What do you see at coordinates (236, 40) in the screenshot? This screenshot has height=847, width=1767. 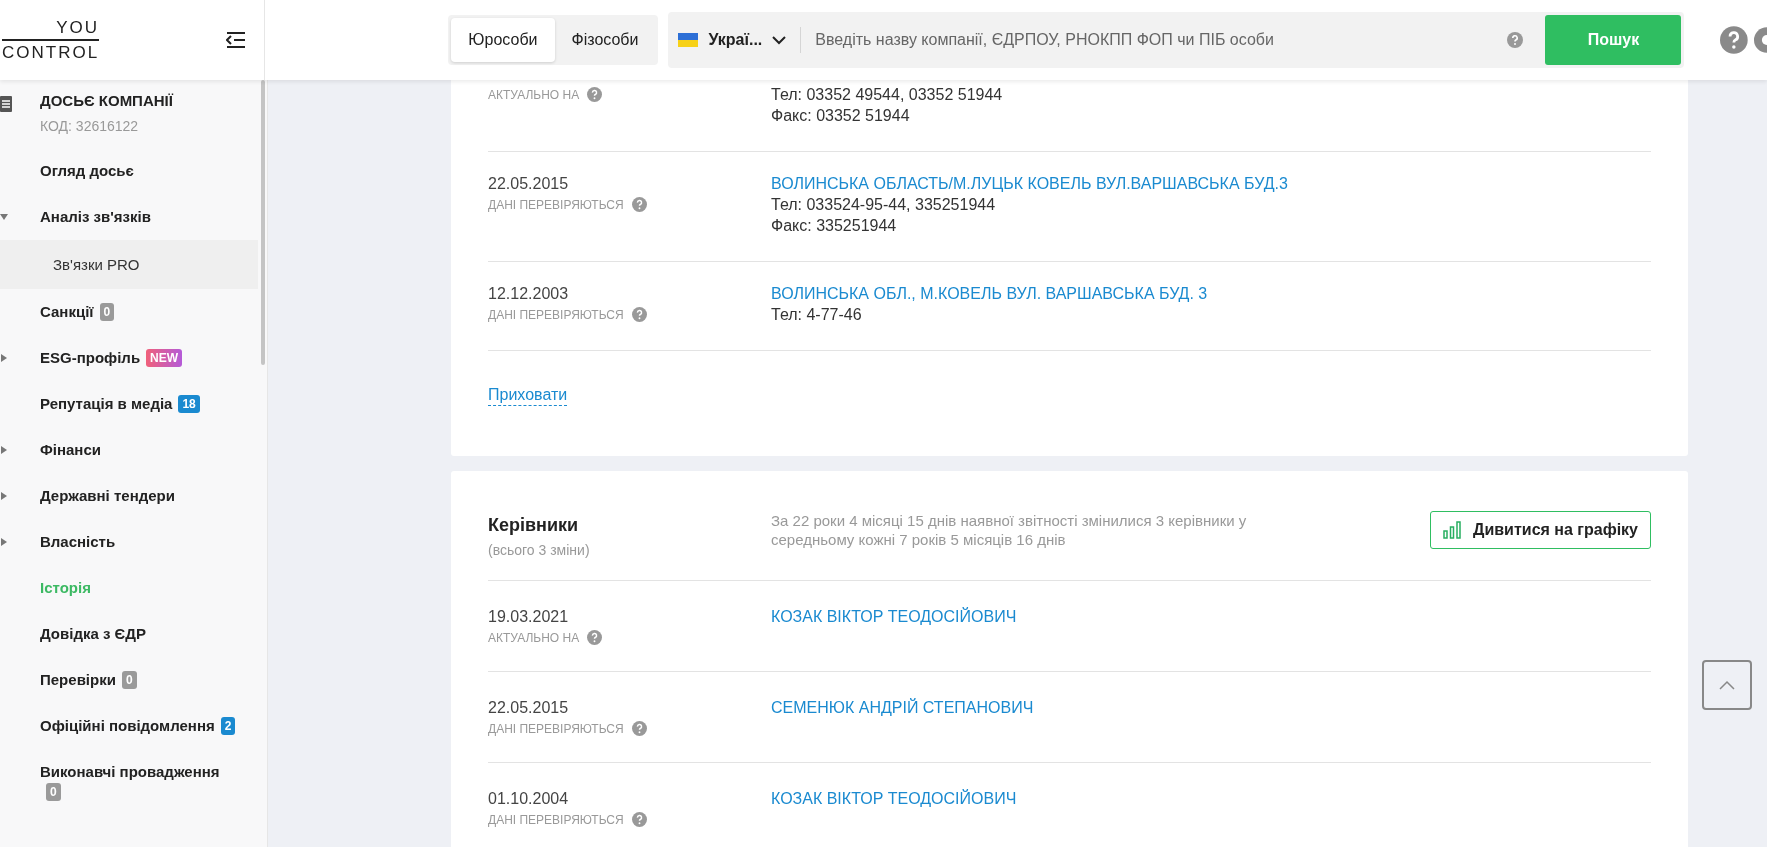 I see `menu-collapse-icon` at bounding box center [236, 40].